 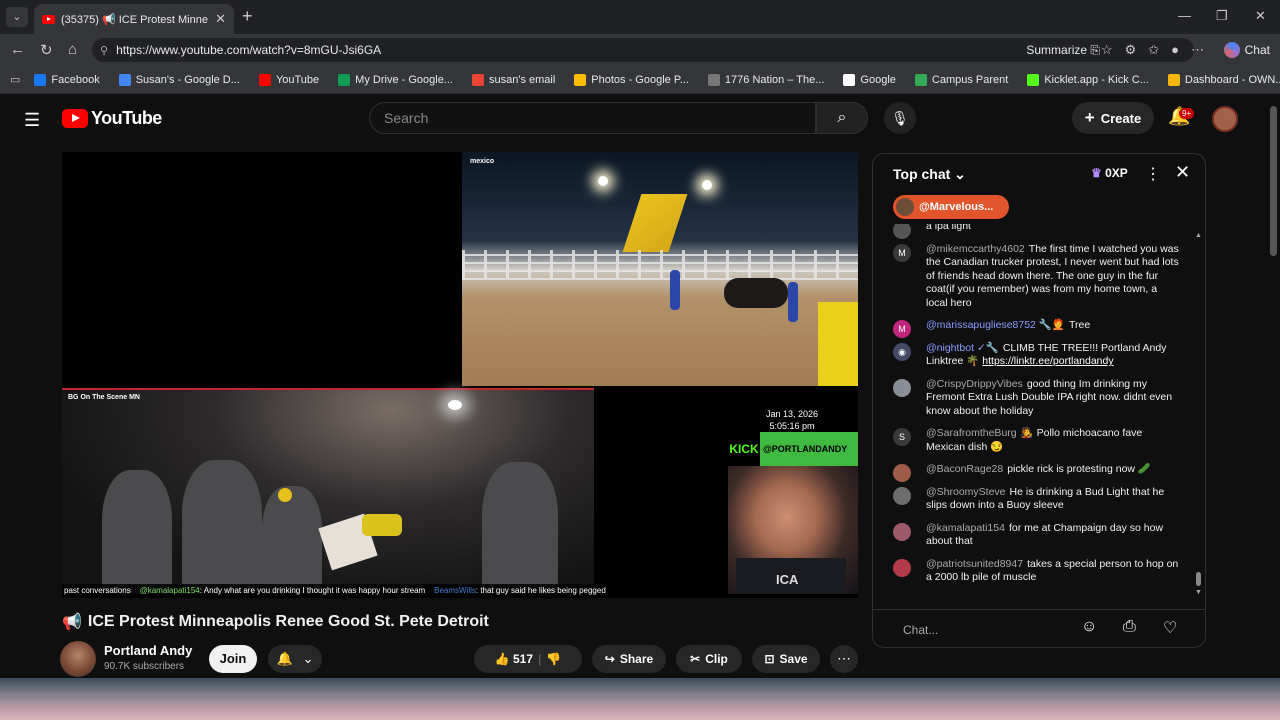 I want to click on summarize-button: Summarize ⎘, so click(x=1063, y=50).